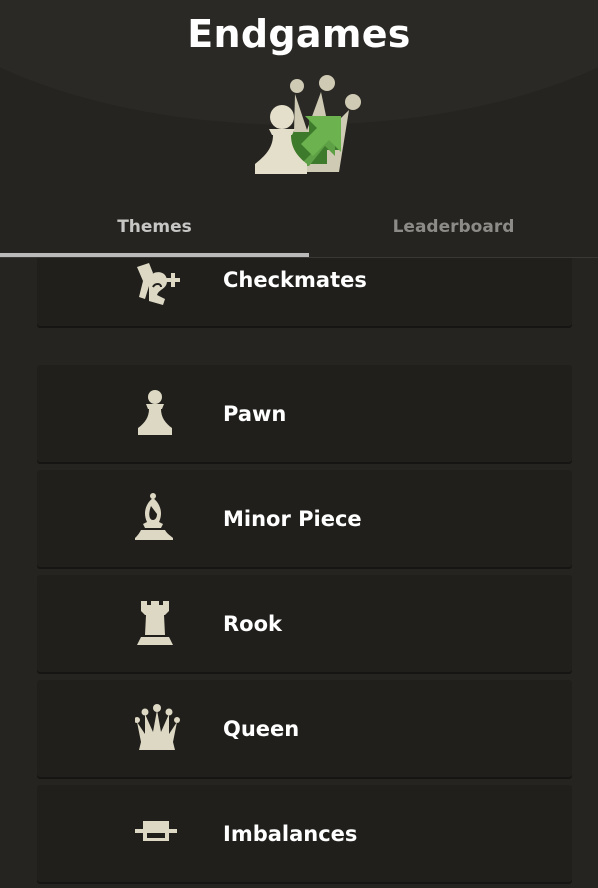 The height and width of the screenshot is (888, 598). What do you see at coordinates (154, 516) in the screenshot?
I see `bishop-icon` at bounding box center [154, 516].